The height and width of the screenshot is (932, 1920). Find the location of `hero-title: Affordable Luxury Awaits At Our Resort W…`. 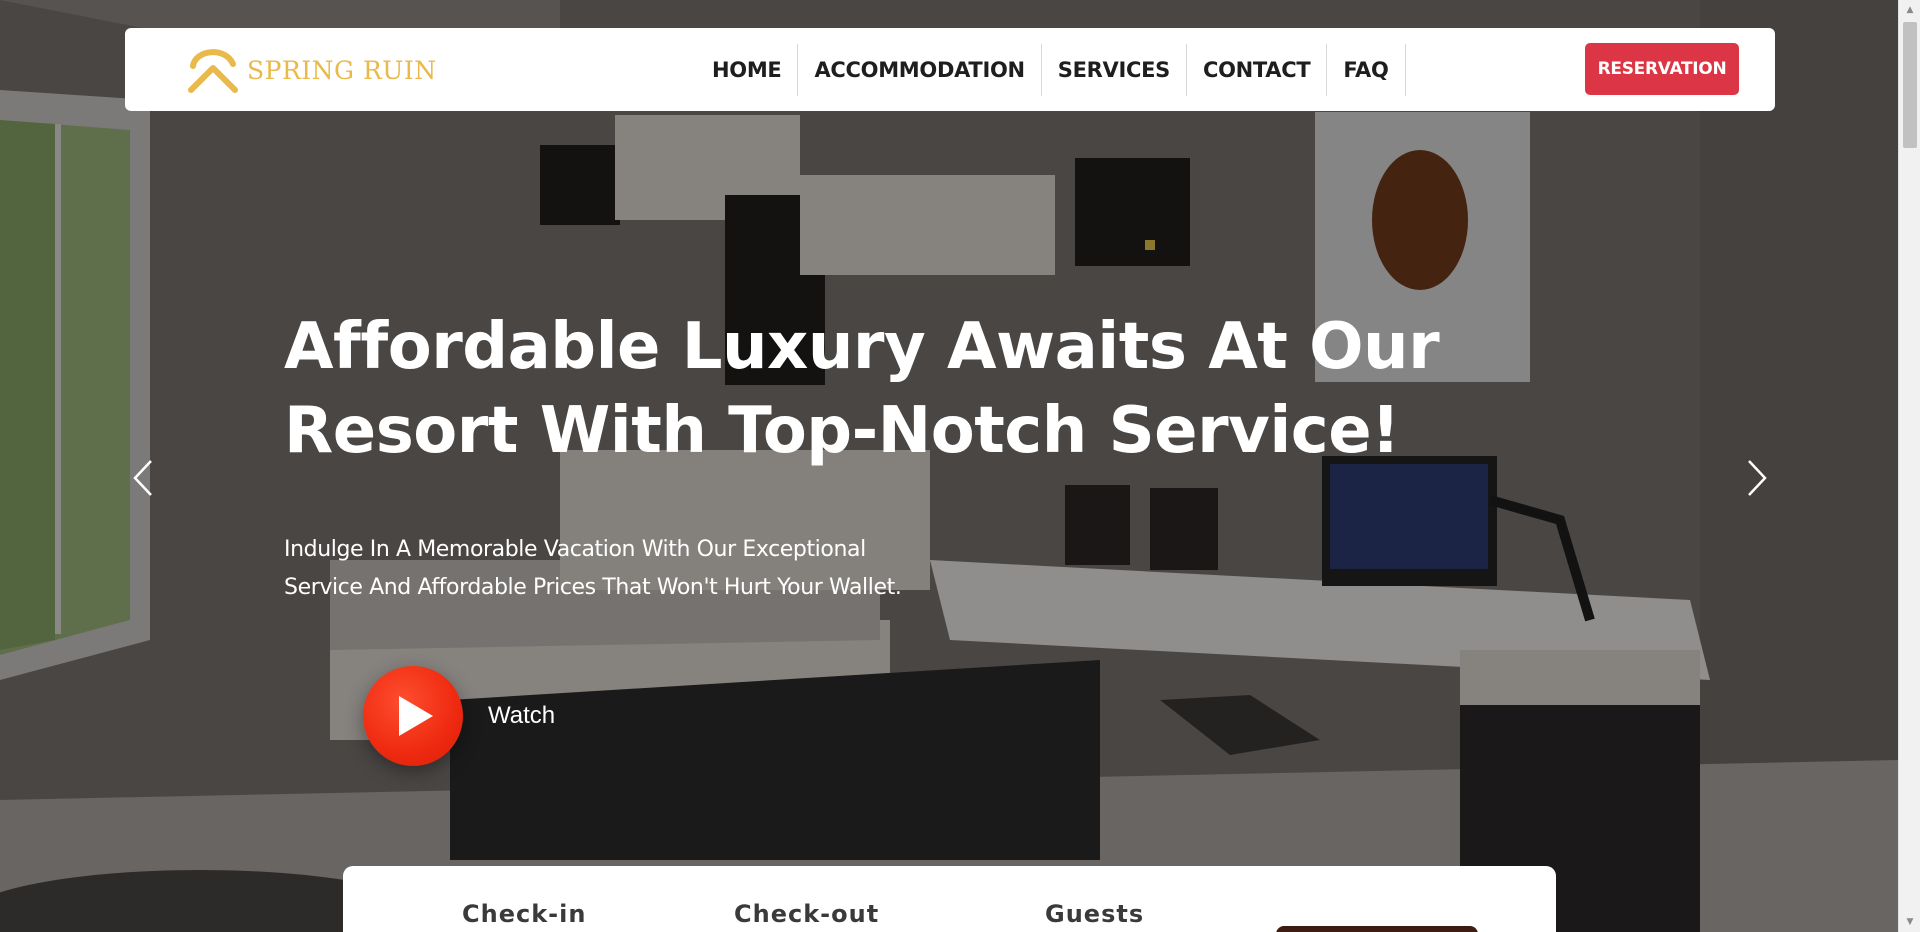

hero-title: Affordable Luxury Awaits At Our Resort W… is located at coordinates (862, 389).